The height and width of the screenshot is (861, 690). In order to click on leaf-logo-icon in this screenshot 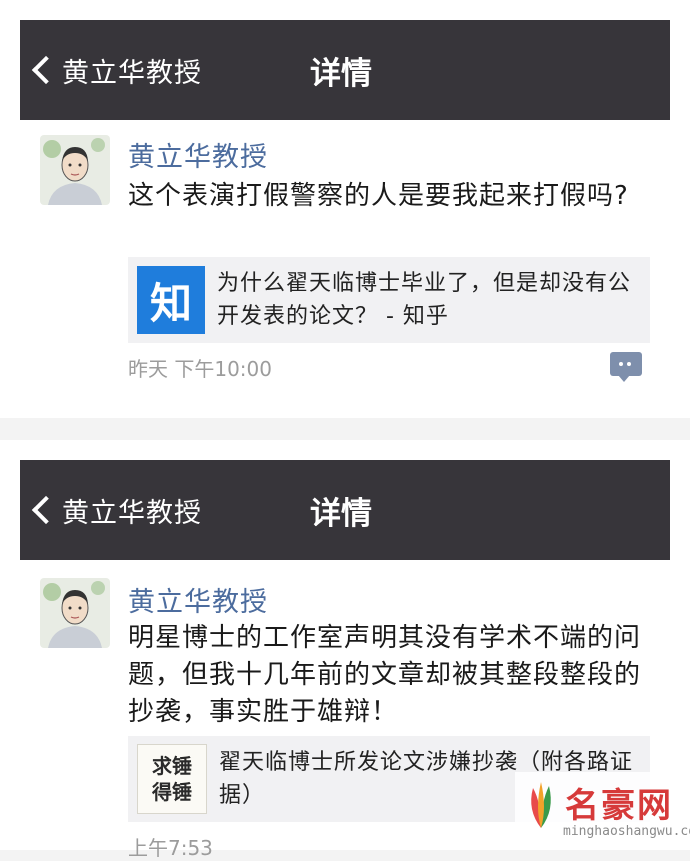, I will do `click(541, 805)`.